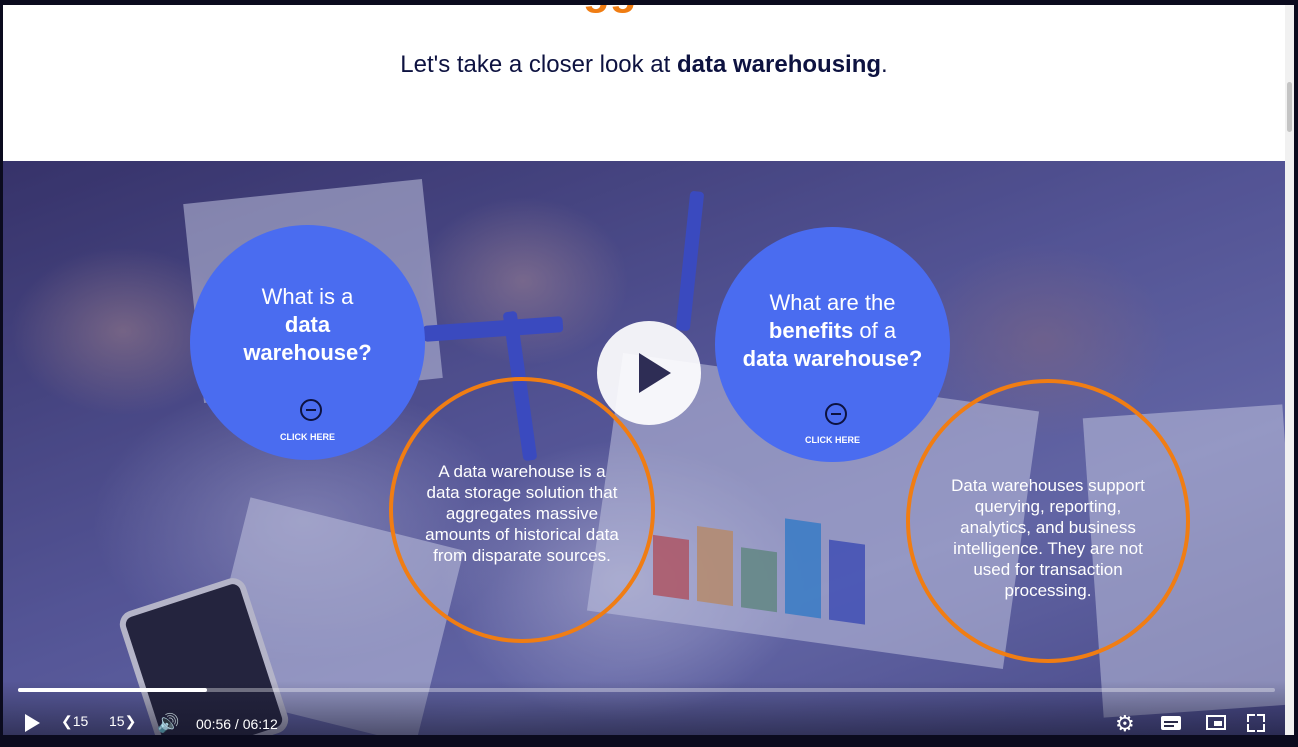  I want to click on progress-fill, so click(112, 690).